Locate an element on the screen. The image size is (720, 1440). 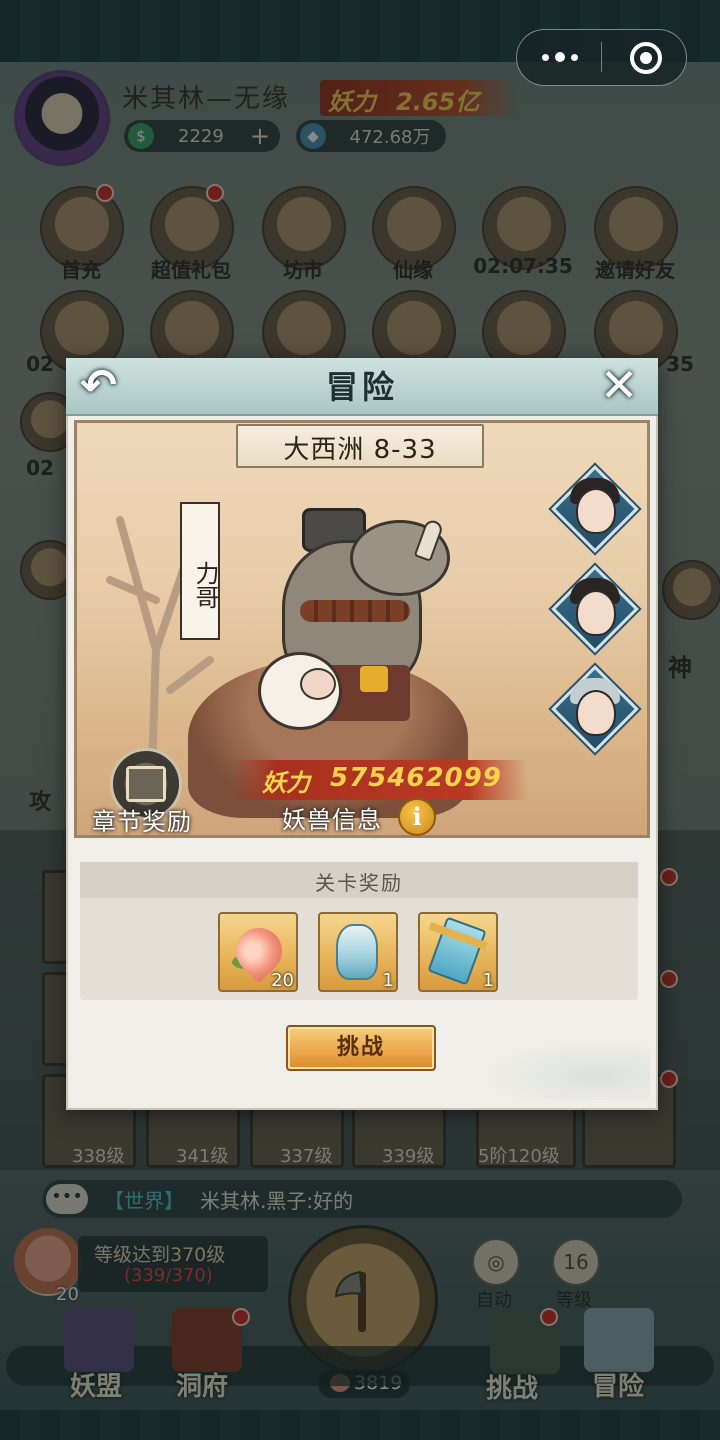
monster-info-label: 妖兽信息 is located at coordinates (332, 817).